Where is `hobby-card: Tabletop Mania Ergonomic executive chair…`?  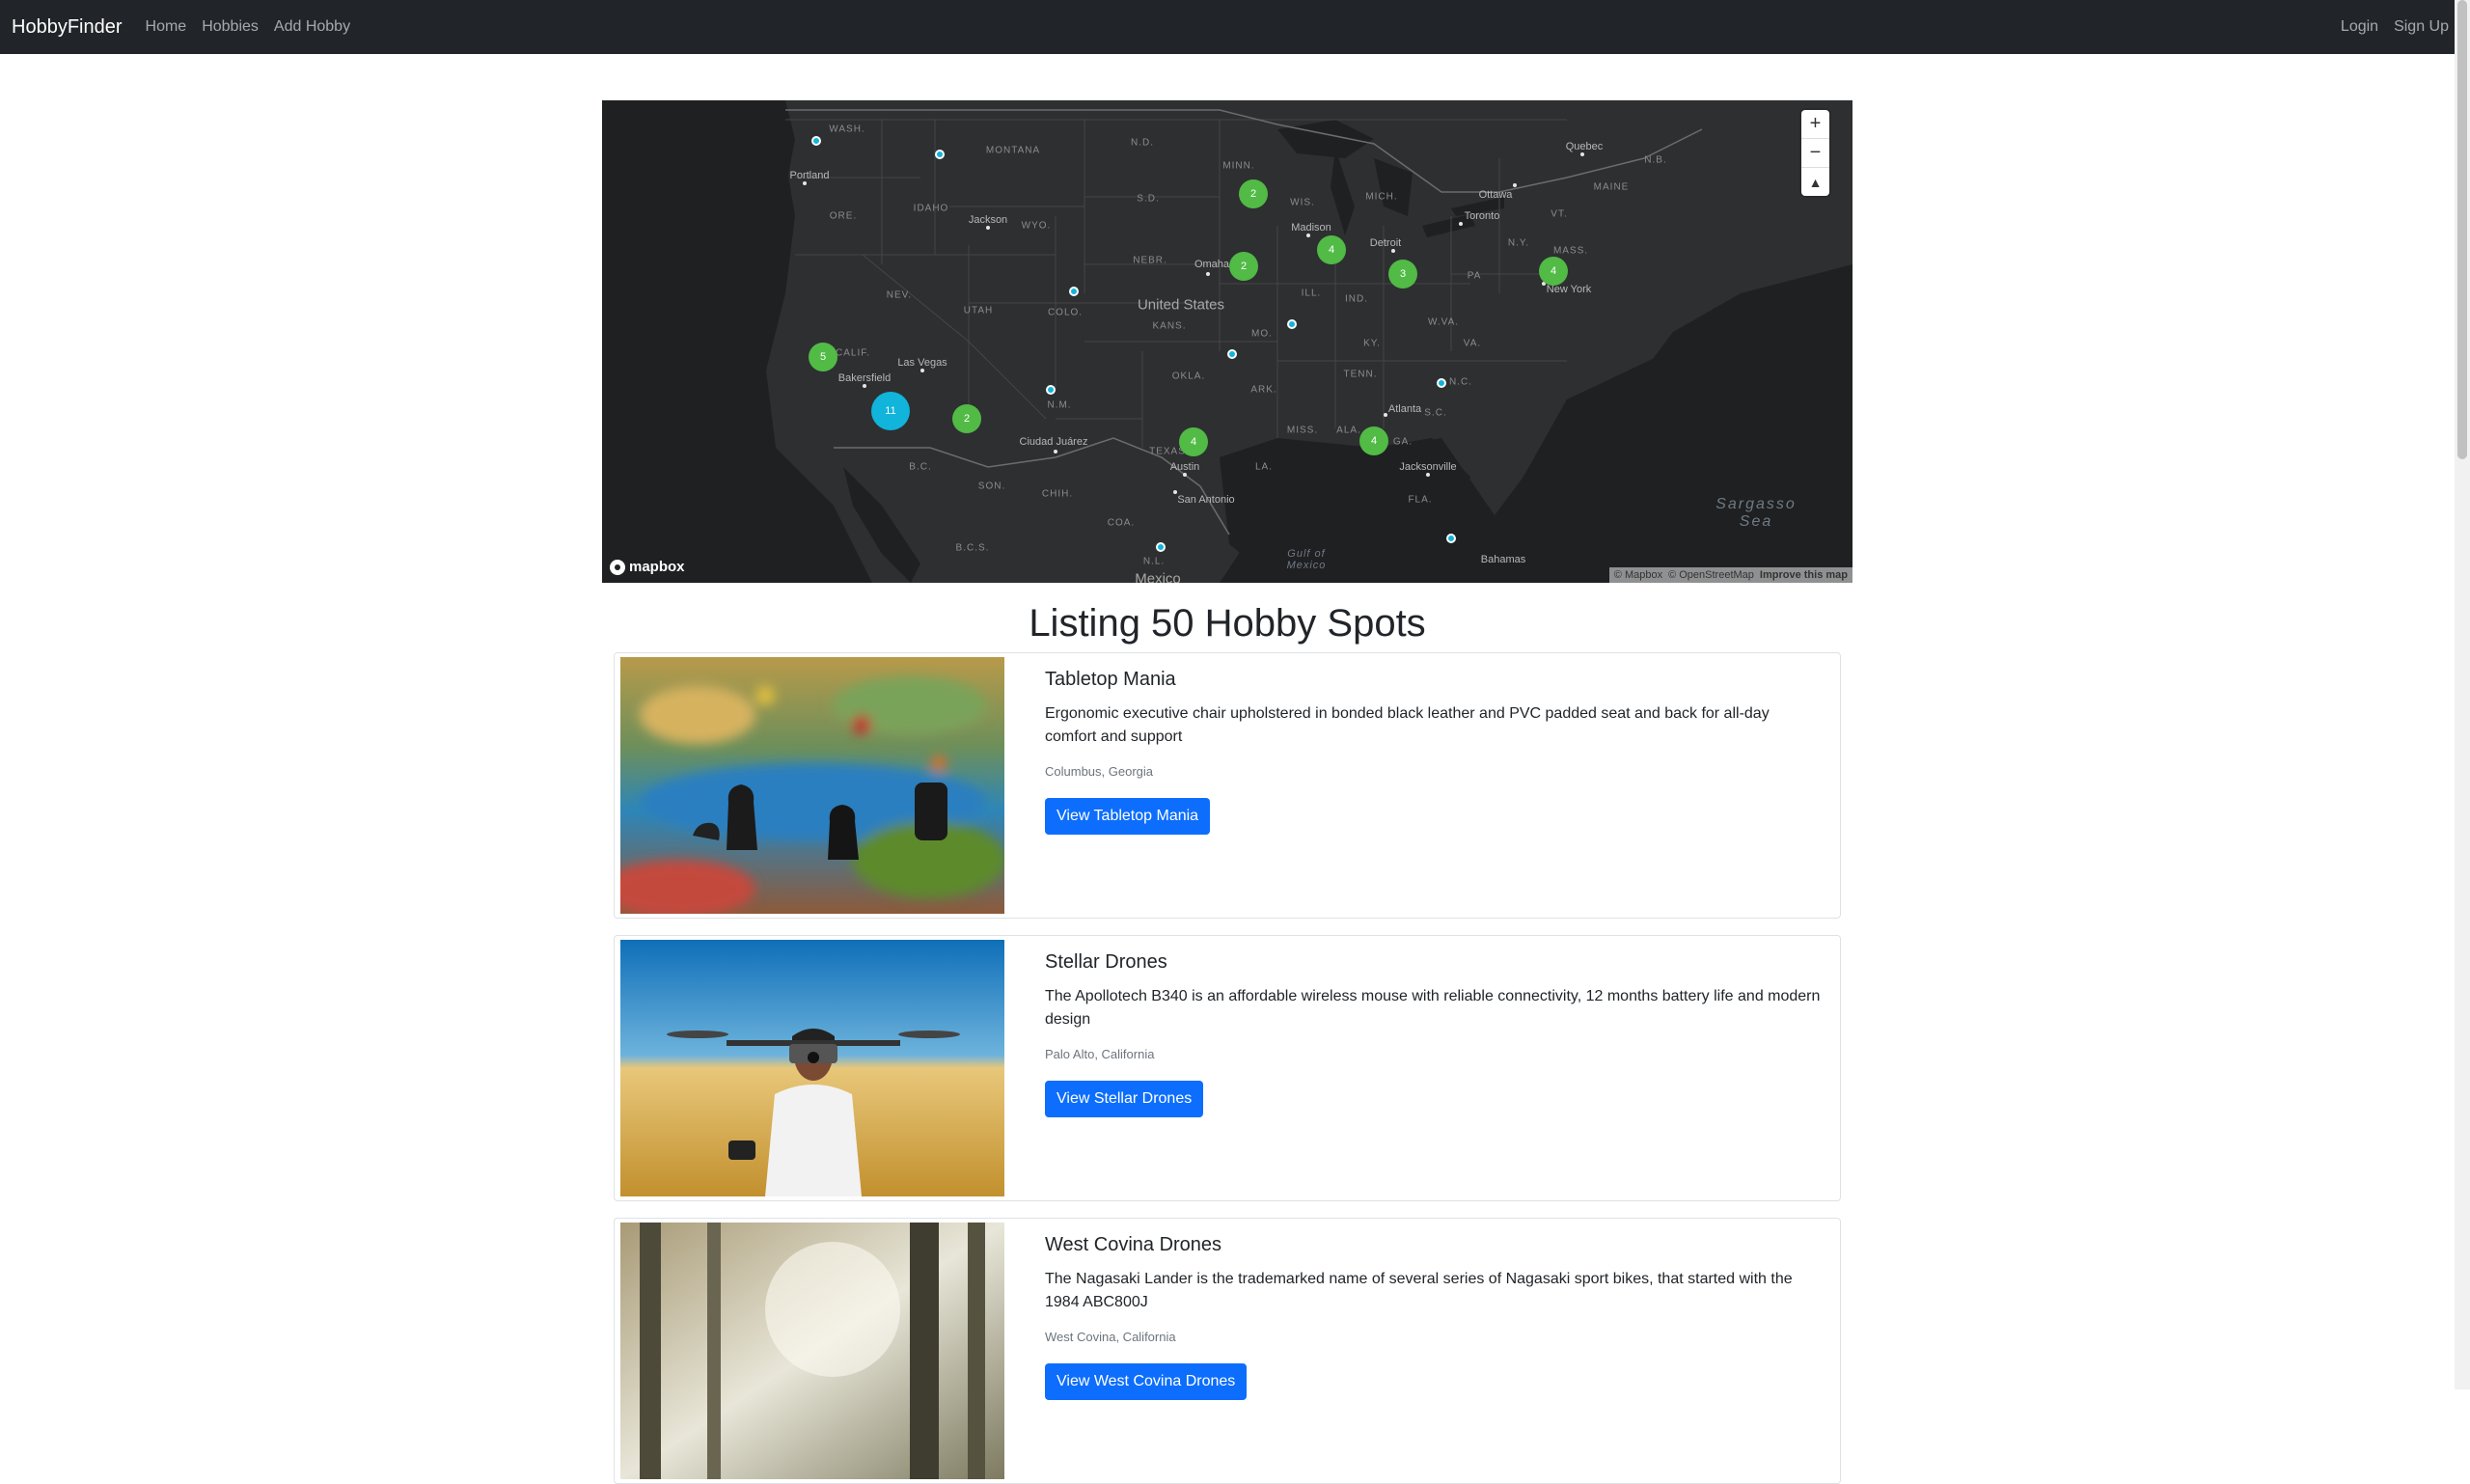 hobby-card: Tabletop Mania Ergonomic executive chair… is located at coordinates (1227, 785).